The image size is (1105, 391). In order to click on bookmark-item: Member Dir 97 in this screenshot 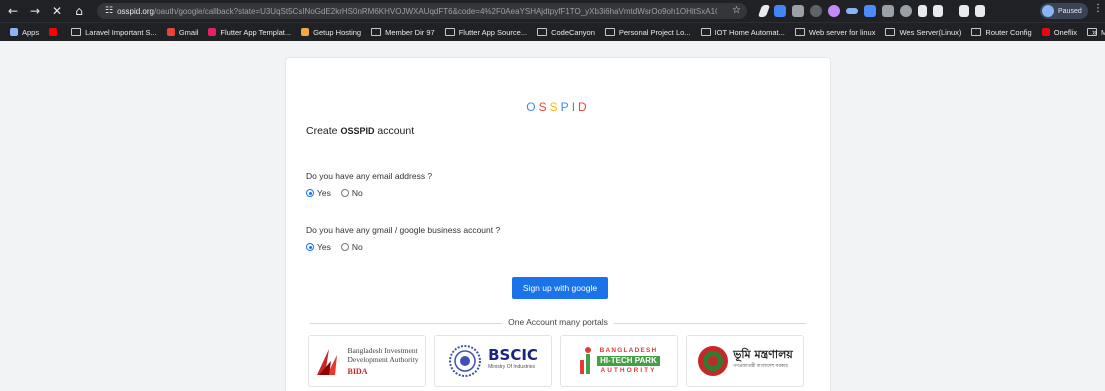, I will do `click(403, 32)`.